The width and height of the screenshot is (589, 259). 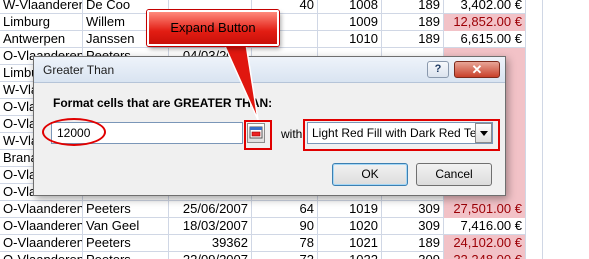 What do you see at coordinates (41, 22) in the screenshot?
I see `cell-a: Limburg` at bounding box center [41, 22].